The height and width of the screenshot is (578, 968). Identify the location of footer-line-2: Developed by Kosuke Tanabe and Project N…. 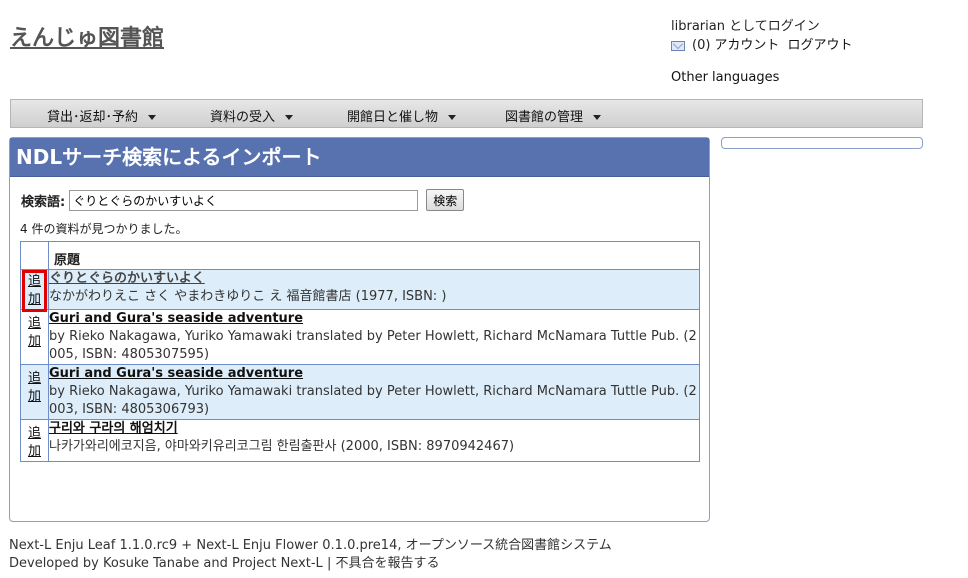
(310, 564).